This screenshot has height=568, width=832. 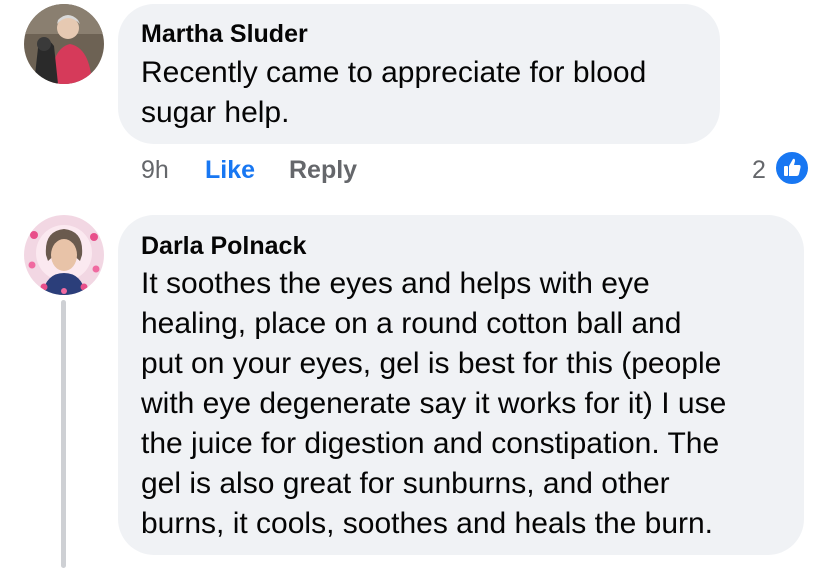 What do you see at coordinates (323, 170) in the screenshot?
I see `reply-button: Reply` at bounding box center [323, 170].